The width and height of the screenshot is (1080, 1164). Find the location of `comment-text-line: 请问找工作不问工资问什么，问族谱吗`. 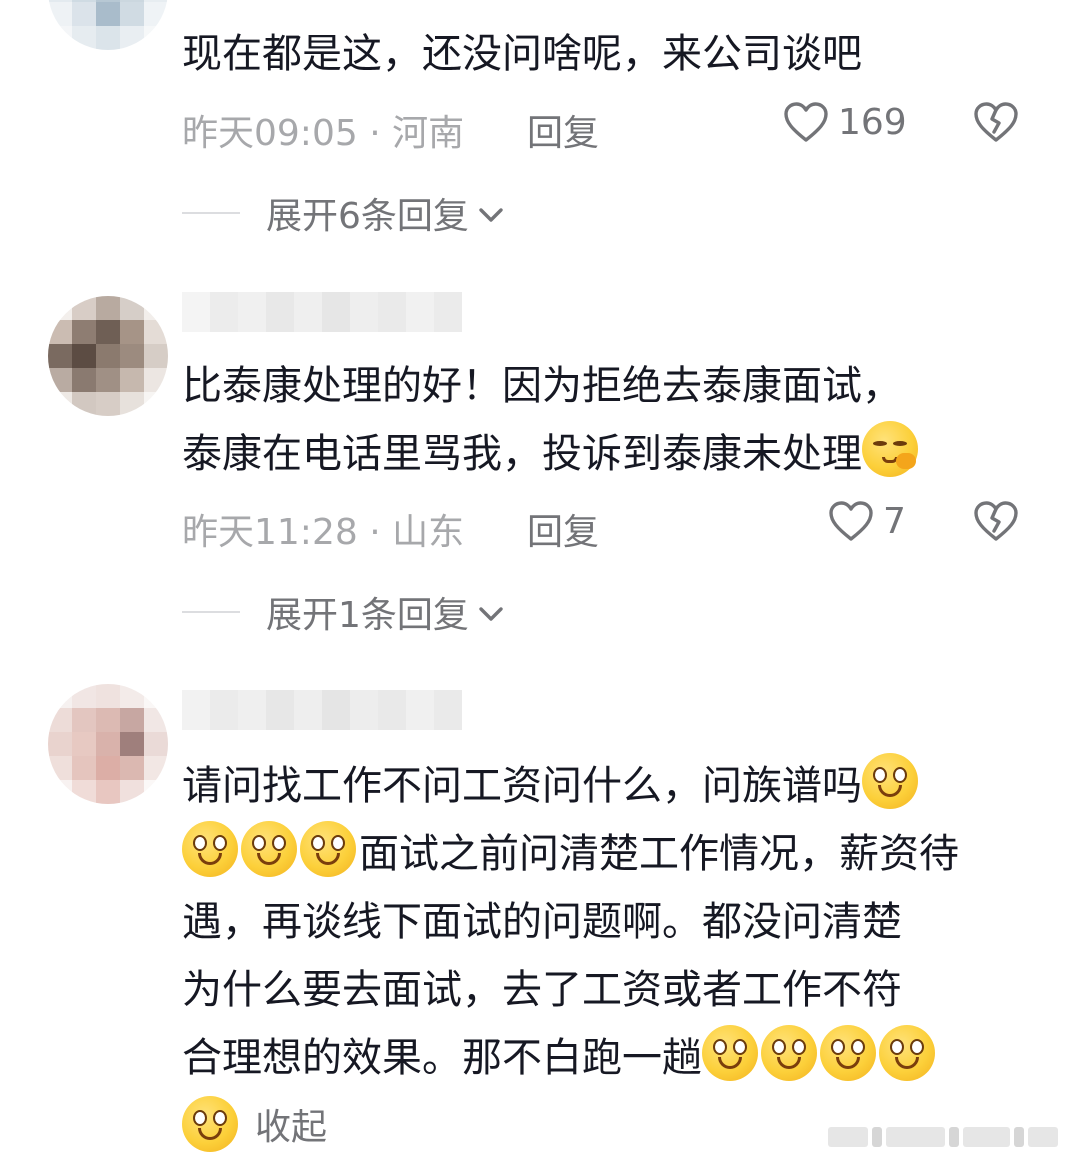

comment-text-line: 请问找工作不问工资问什么，问族谱吗 is located at coordinates (522, 786).